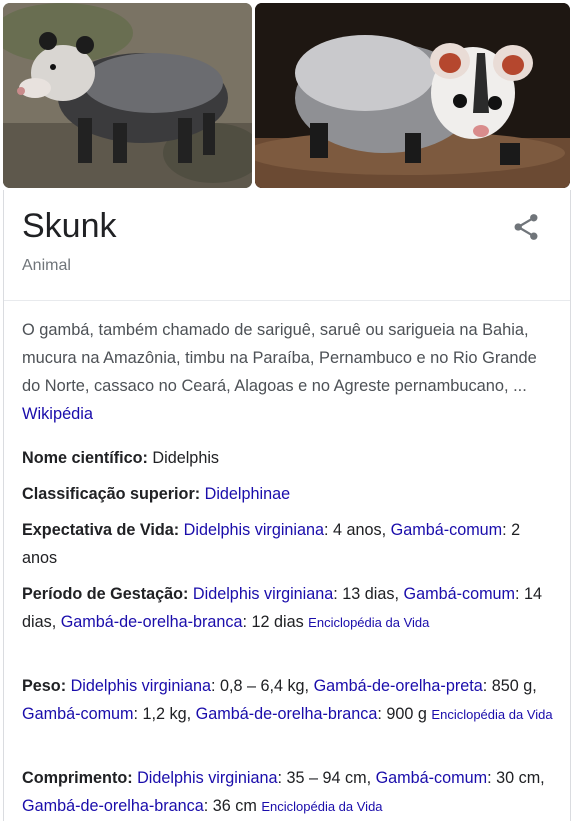  Describe the element at coordinates (412, 95) in the screenshot. I see `opossum-photo-right` at that location.